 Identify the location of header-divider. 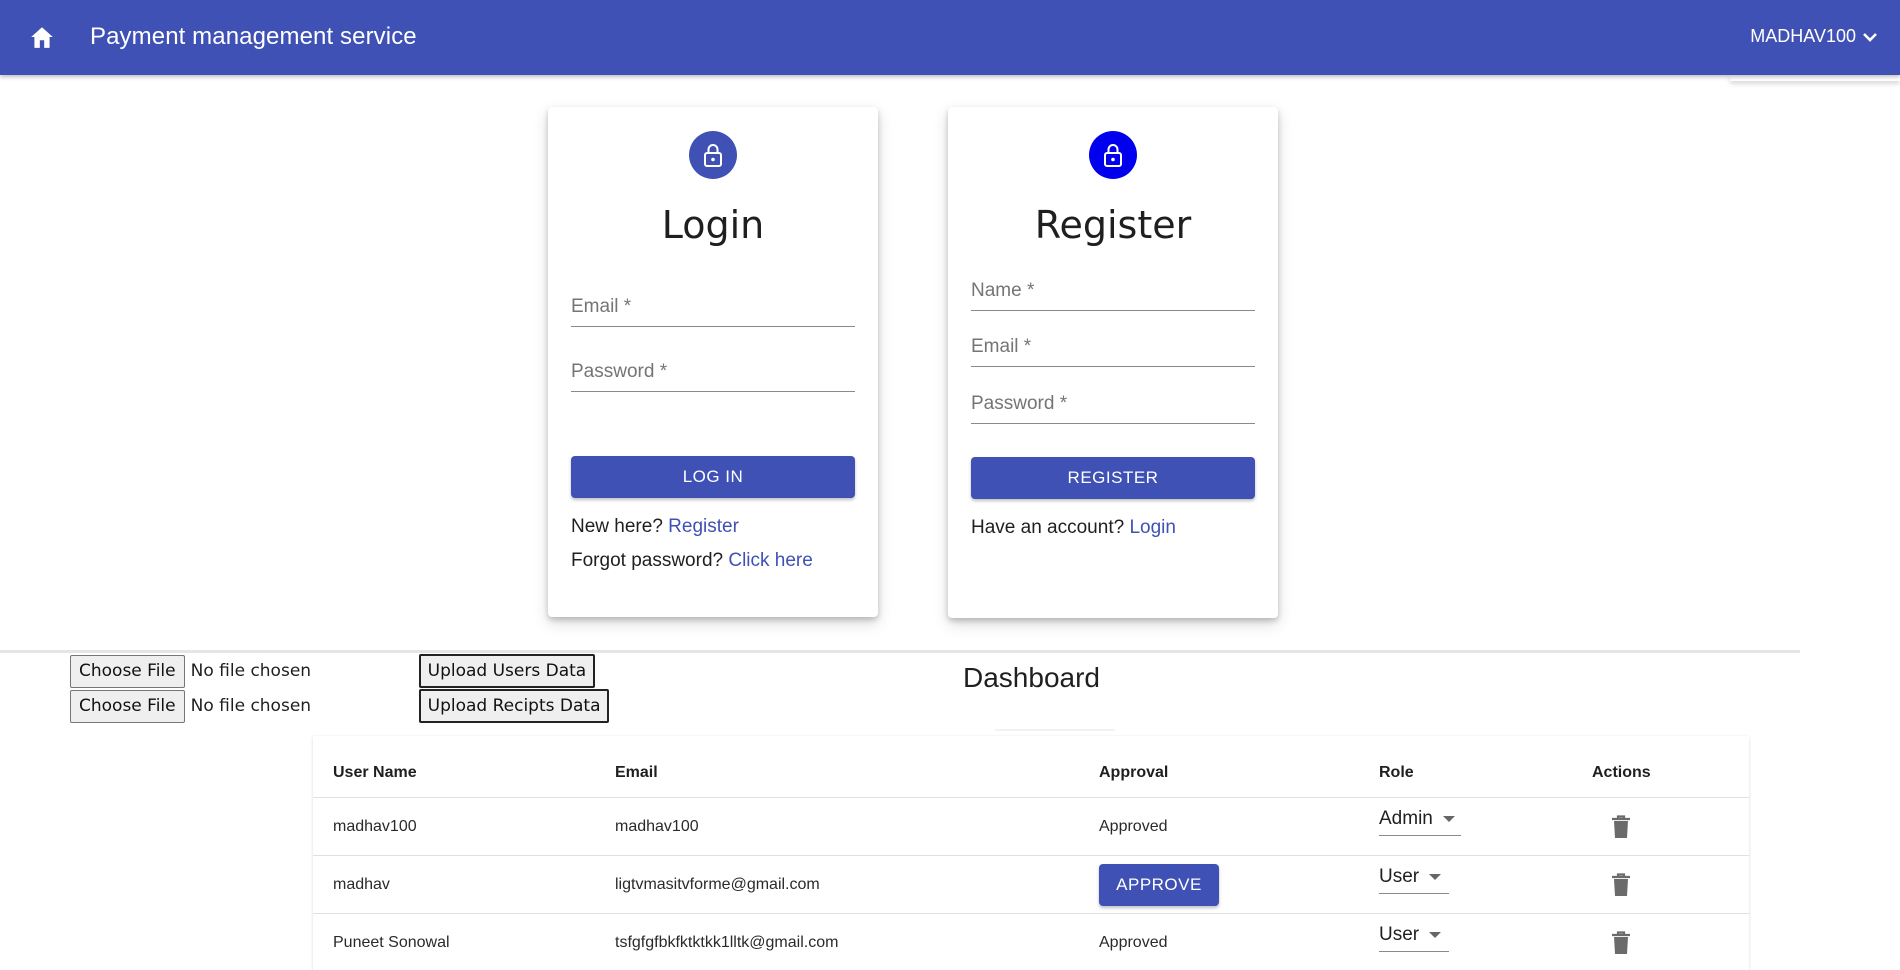
(1031, 797).